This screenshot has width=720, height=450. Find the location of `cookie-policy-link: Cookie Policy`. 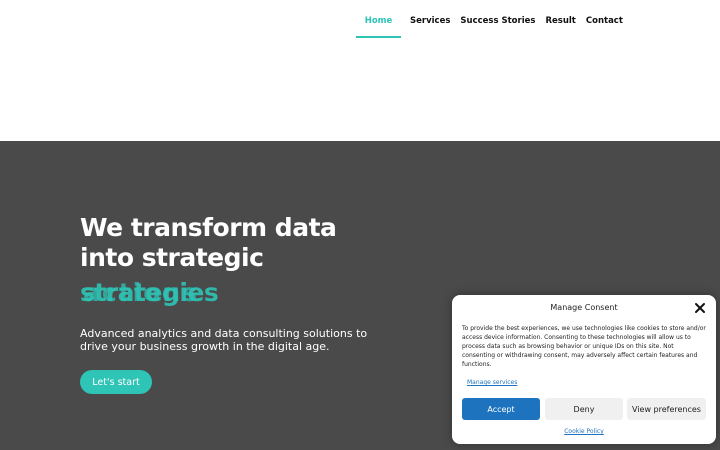

cookie-policy-link: Cookie Policy is located at coordinates (584, 431).